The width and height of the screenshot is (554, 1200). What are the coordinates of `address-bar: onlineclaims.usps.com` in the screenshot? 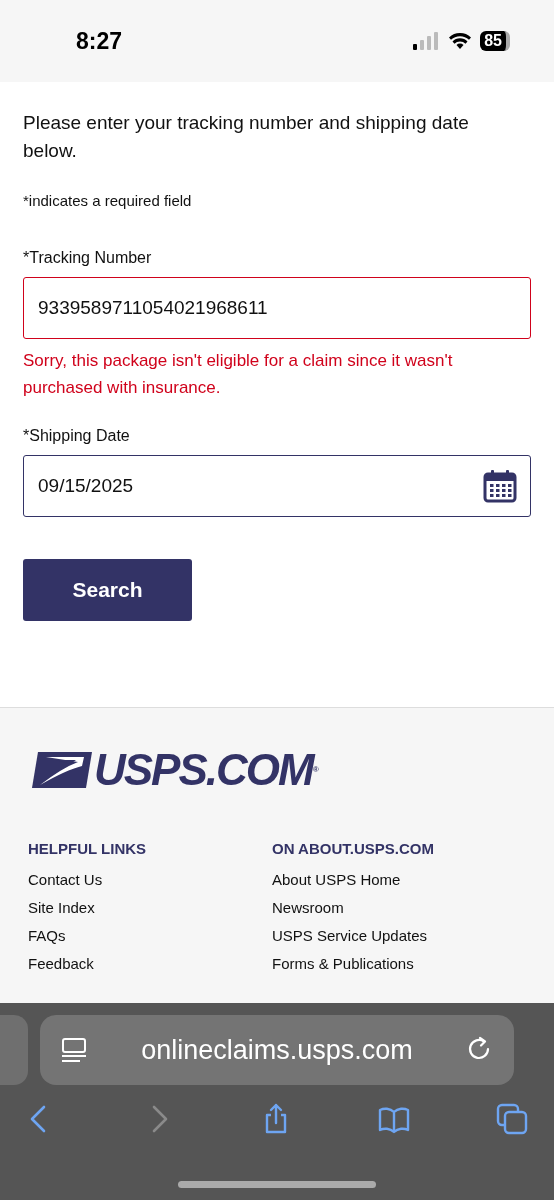 It's located at (277, 1050).